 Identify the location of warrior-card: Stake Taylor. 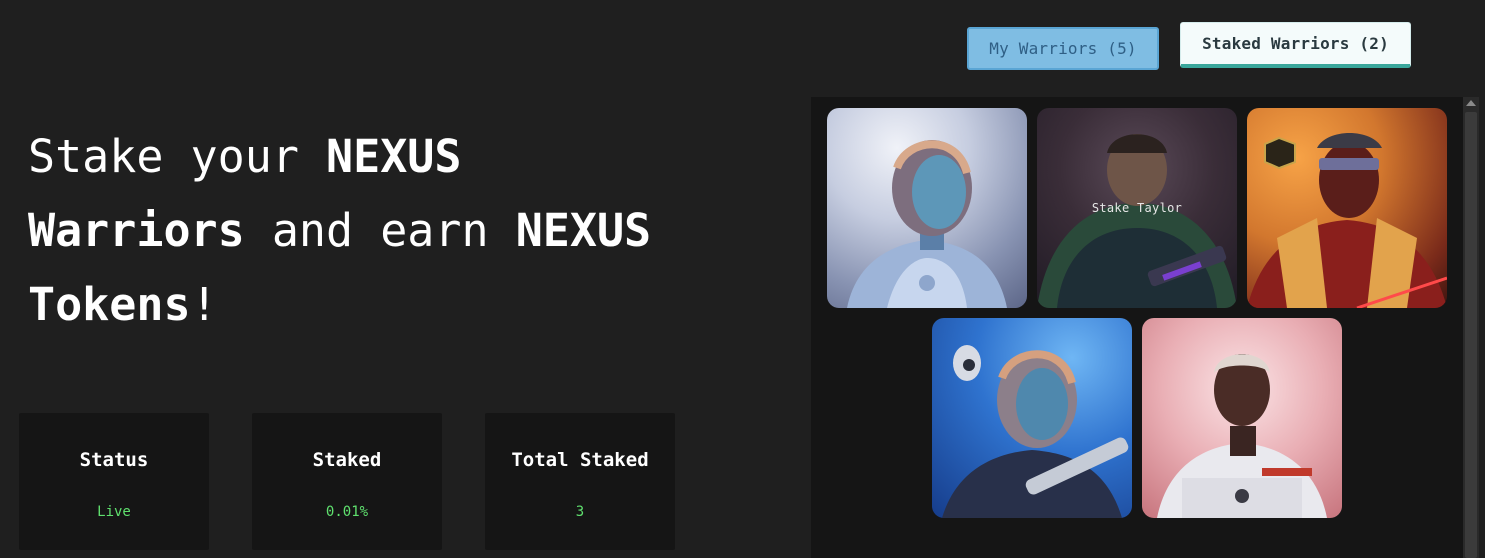
(1137, 208).